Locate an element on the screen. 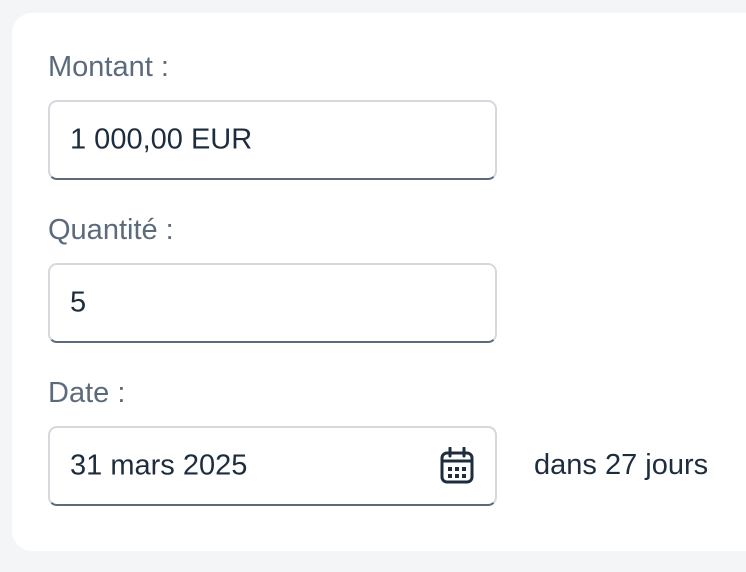 This screenshot has width=746, height=572. quantity-label: Quantité : is located at coordinates (111, 230).